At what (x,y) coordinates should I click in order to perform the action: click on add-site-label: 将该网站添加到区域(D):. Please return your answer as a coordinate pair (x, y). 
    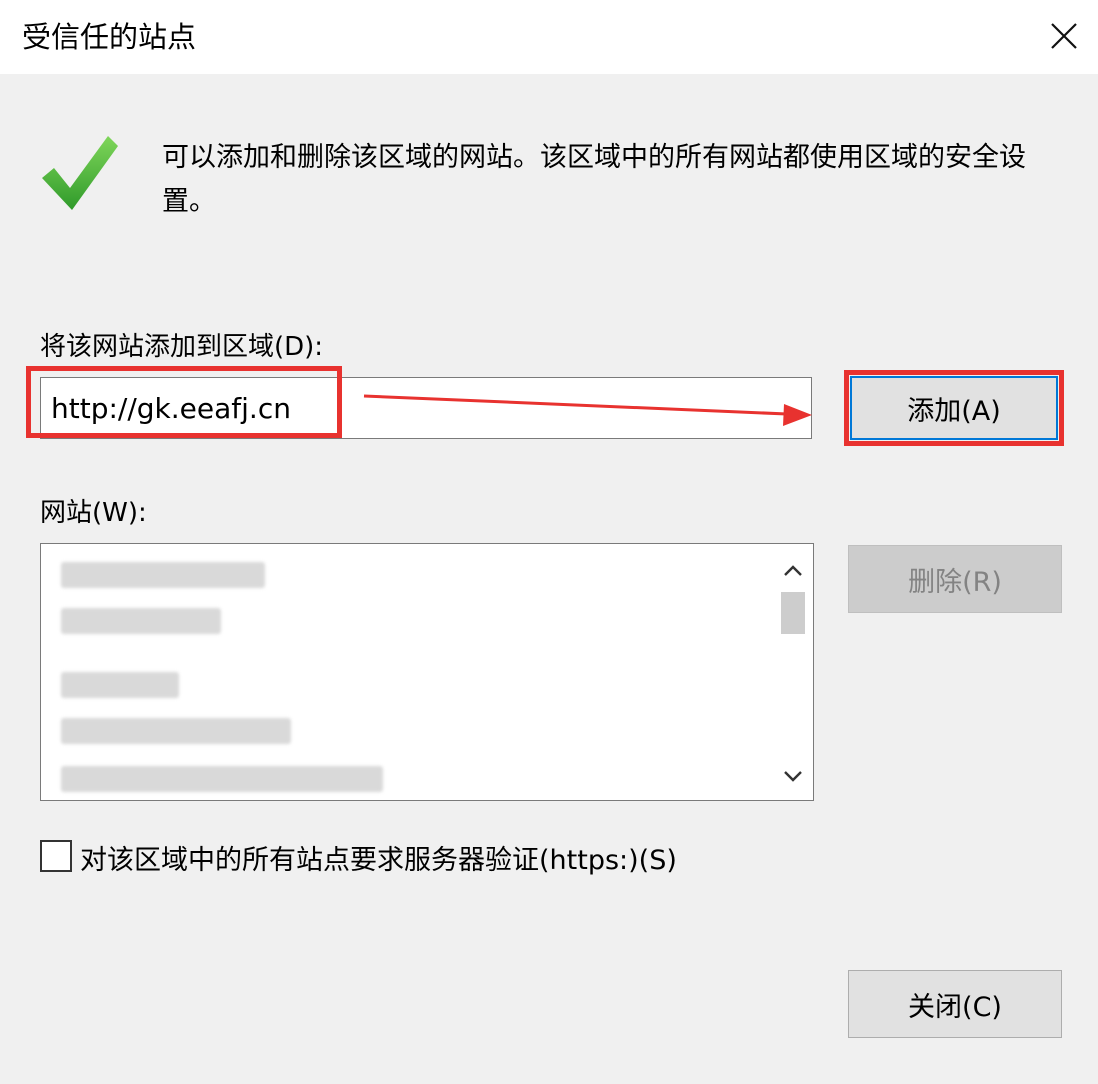
    Looking at the image, I should click on (182, 347).